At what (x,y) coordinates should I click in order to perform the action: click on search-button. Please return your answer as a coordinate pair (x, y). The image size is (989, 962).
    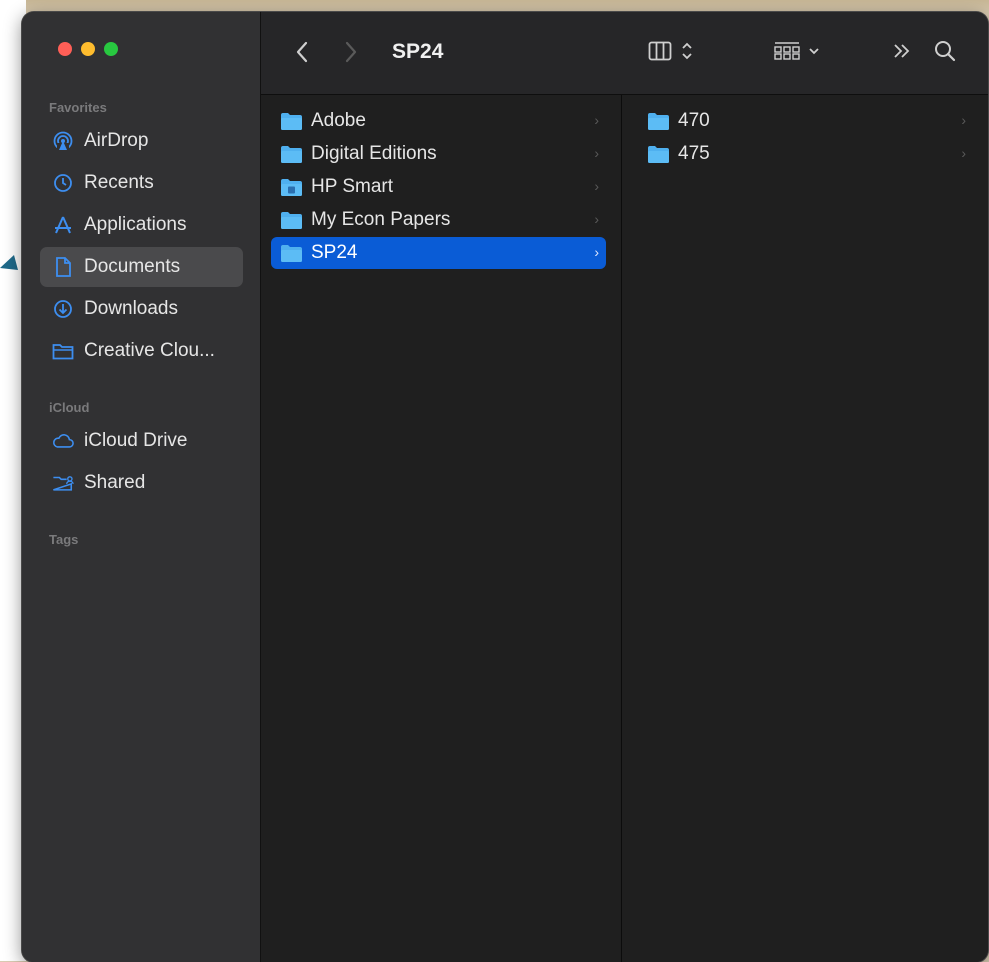
    Looking at the image, I should click on (945, 51).